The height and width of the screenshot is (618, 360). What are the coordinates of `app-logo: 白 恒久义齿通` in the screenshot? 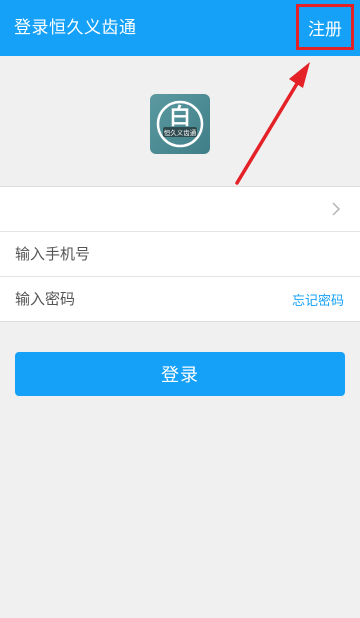 It's located at (180, 124).